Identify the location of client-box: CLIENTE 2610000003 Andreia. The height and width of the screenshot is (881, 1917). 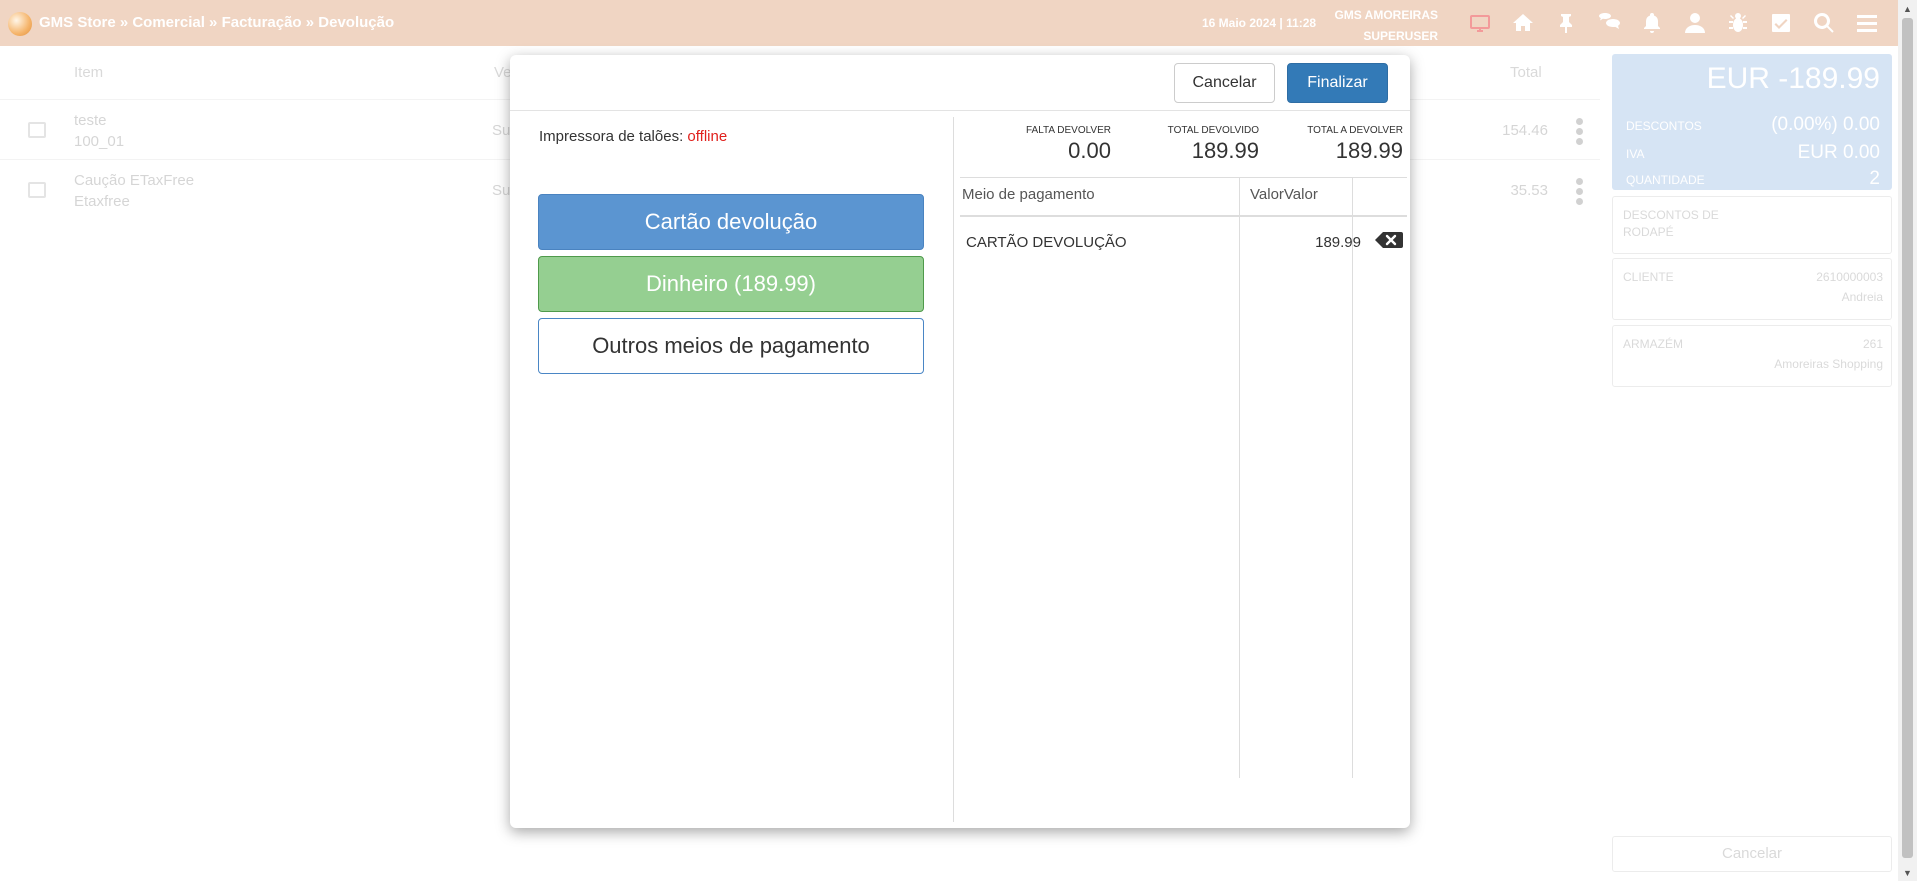
(1752, 289).